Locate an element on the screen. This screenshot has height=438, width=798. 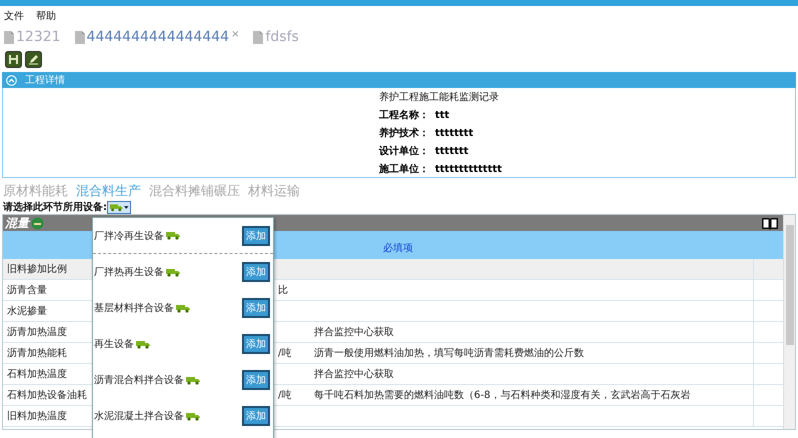
note-cell-text: 每千吨石料加热需要的燃料油吨数（6-8，与石料种类和湿度有关，玄武岩高于石灰岩 is located at coordinates (502, 395).